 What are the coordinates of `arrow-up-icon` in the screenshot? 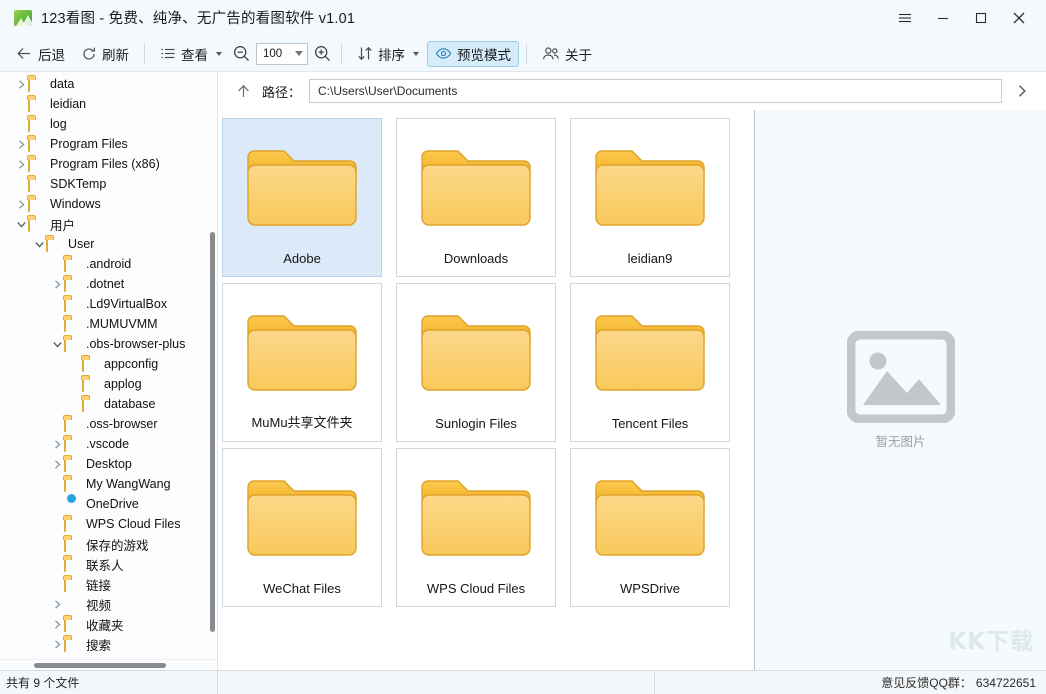 It's located at (243, 91).